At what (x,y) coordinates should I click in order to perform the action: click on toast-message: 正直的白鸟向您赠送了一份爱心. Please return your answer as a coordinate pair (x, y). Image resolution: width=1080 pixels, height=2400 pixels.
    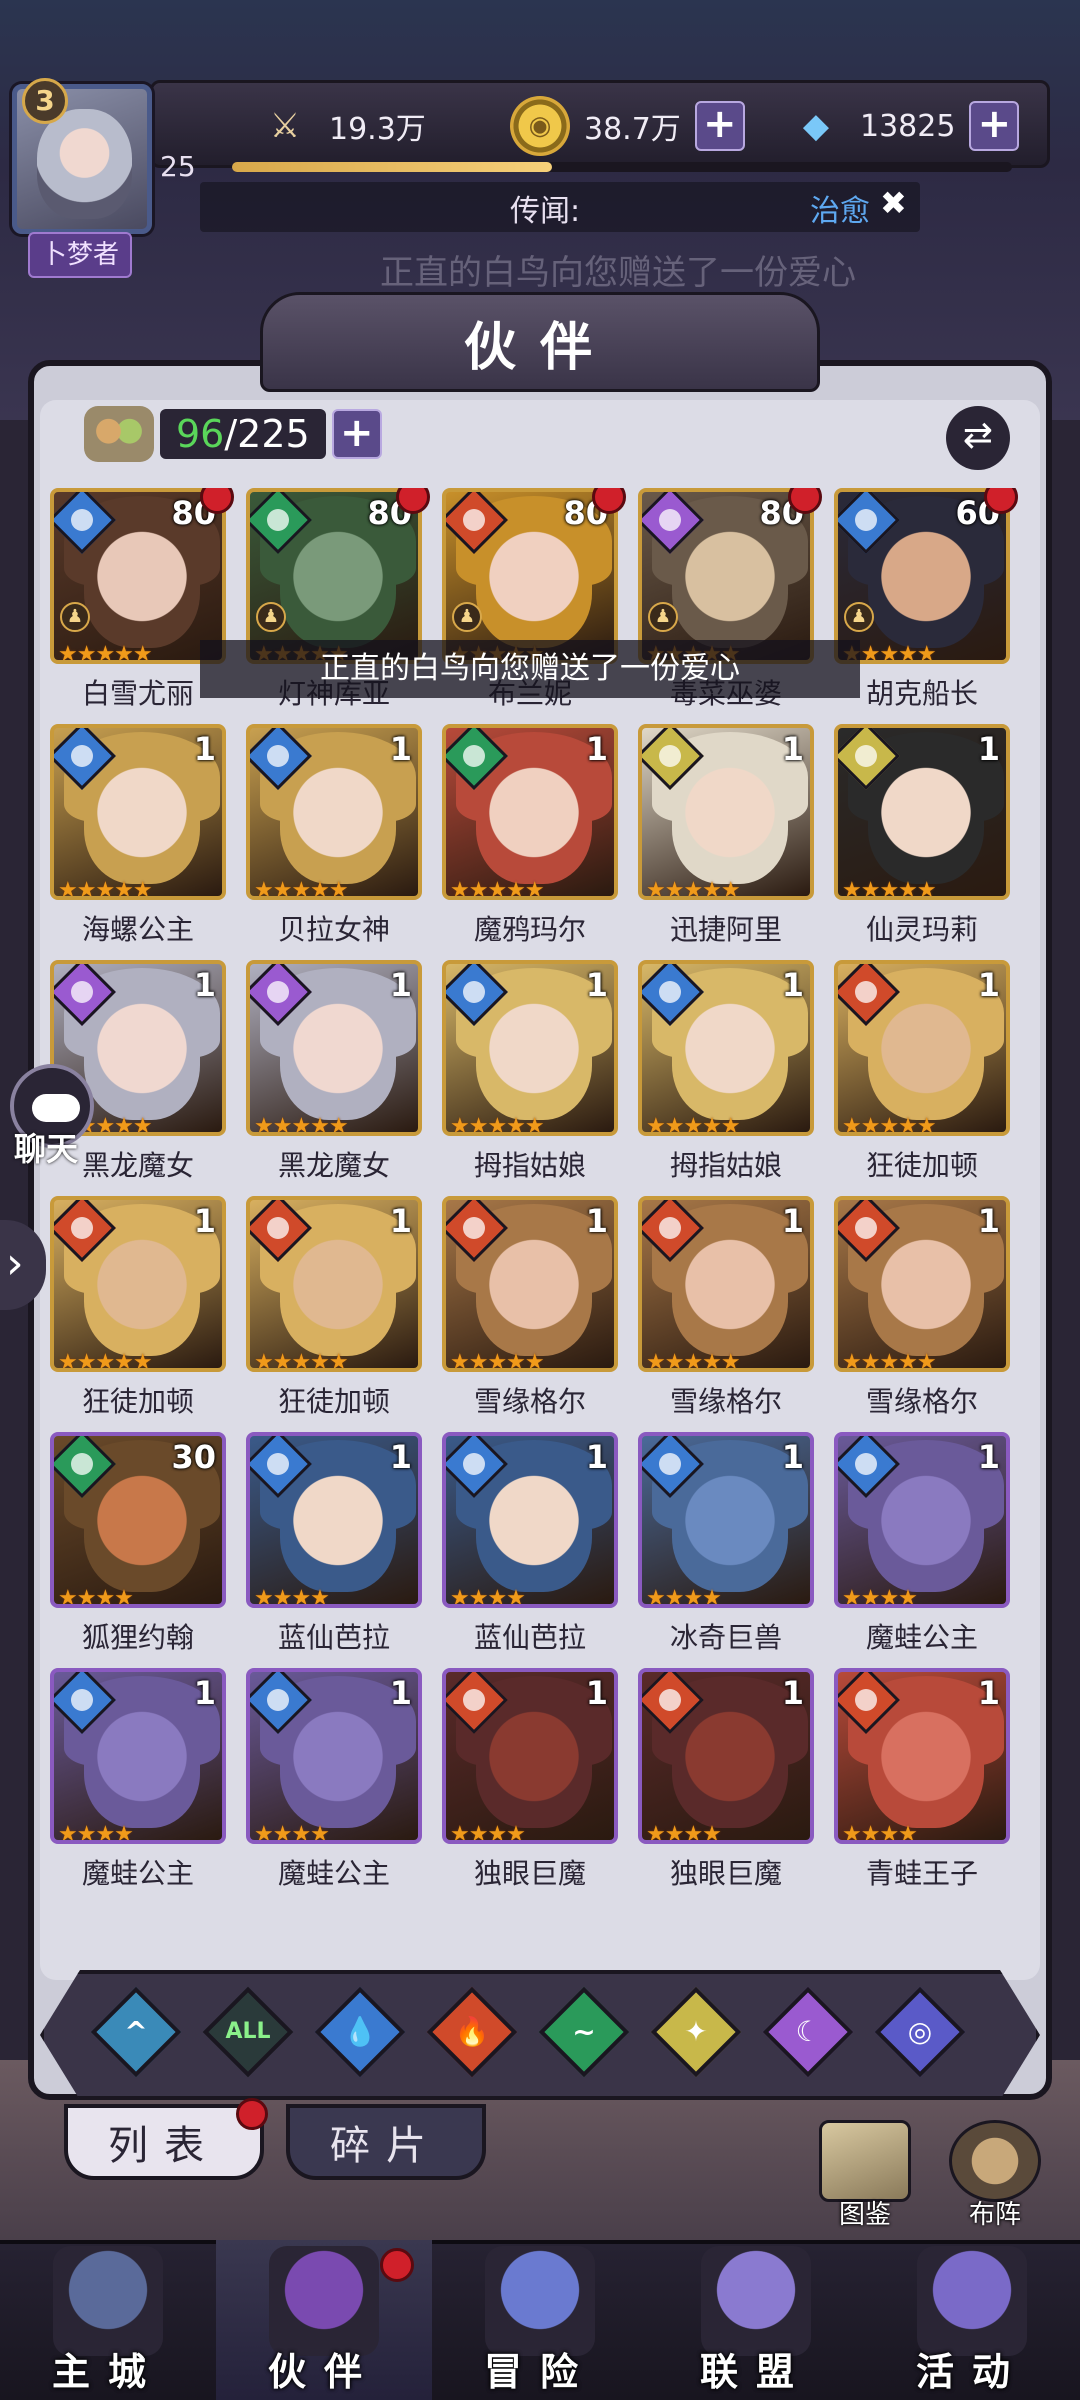
    Looking at the image, I should click on (530, 669).